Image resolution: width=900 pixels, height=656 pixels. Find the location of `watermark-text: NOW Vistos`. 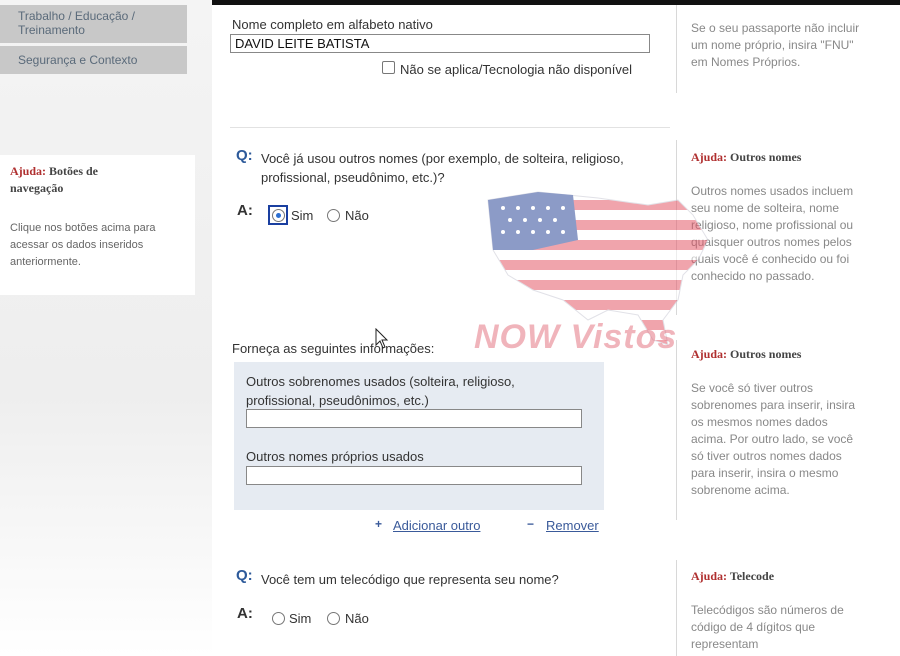

watermark-text: NOW Vistos is located at coordinates (576, 337).